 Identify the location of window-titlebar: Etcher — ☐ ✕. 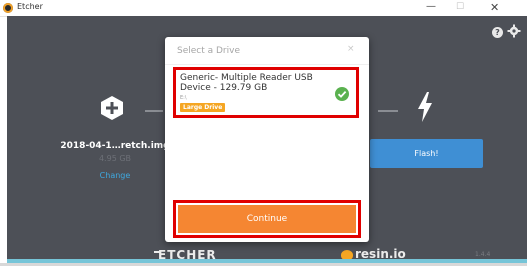
(263, 8).